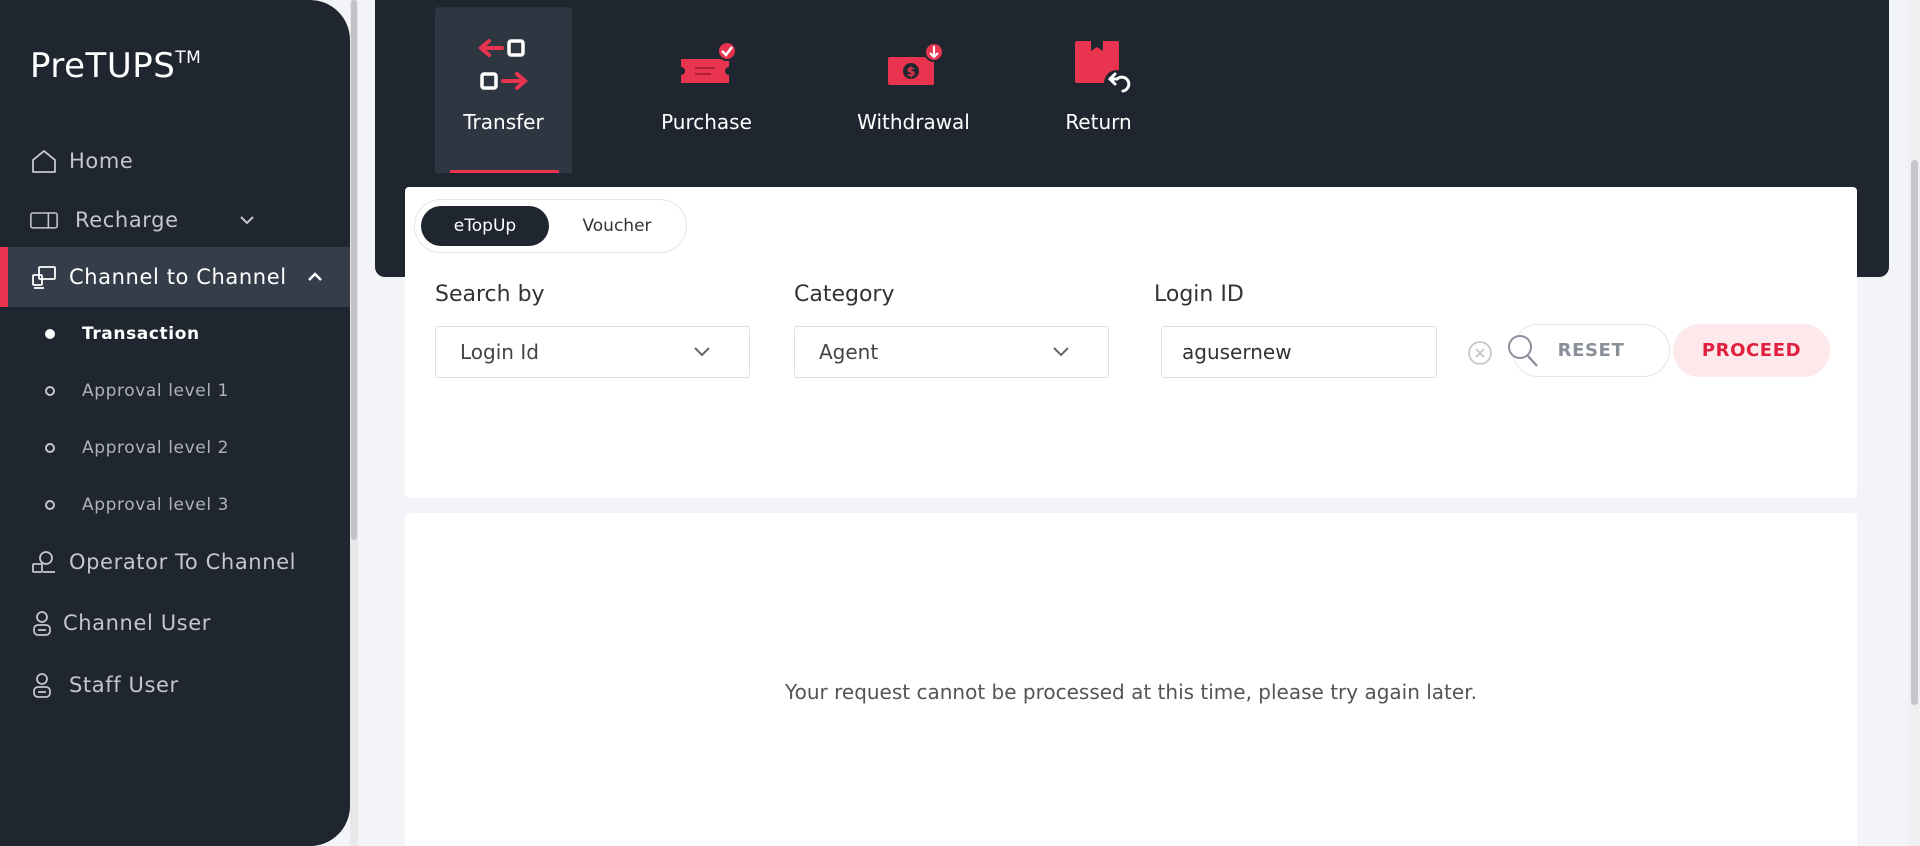 This screenshot has height=846, width=1920. What do you see at coordinates (1299, 352) in the screenshot?
I see `login-id-input` at bounding box center [1299, 352].